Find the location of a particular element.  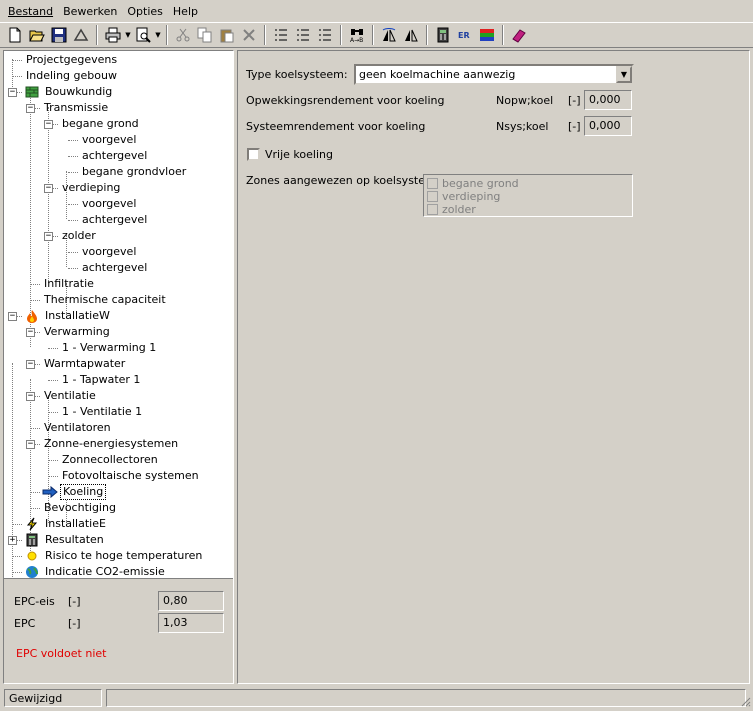

menu-help: Help is located at coordinates (186, 10).